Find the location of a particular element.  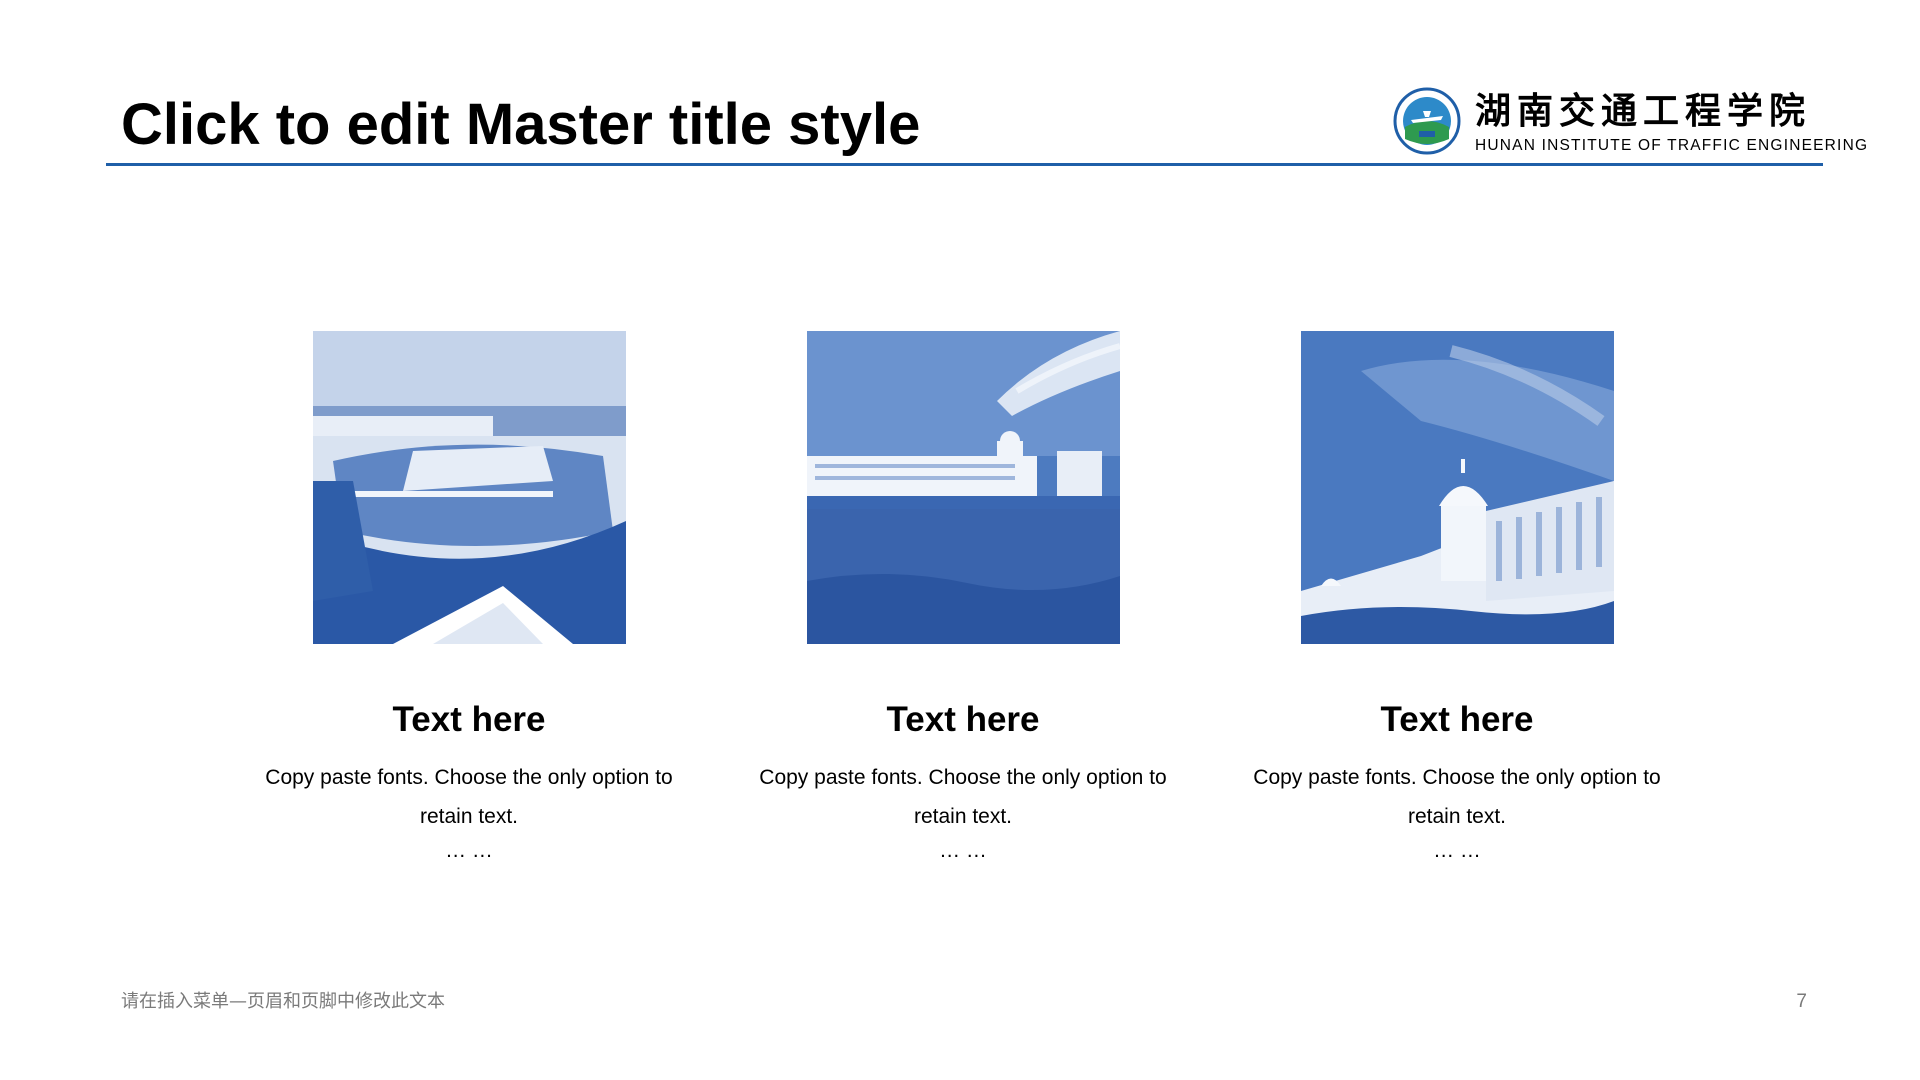

school-emblem-icon is located at coordinates (1427, 121).